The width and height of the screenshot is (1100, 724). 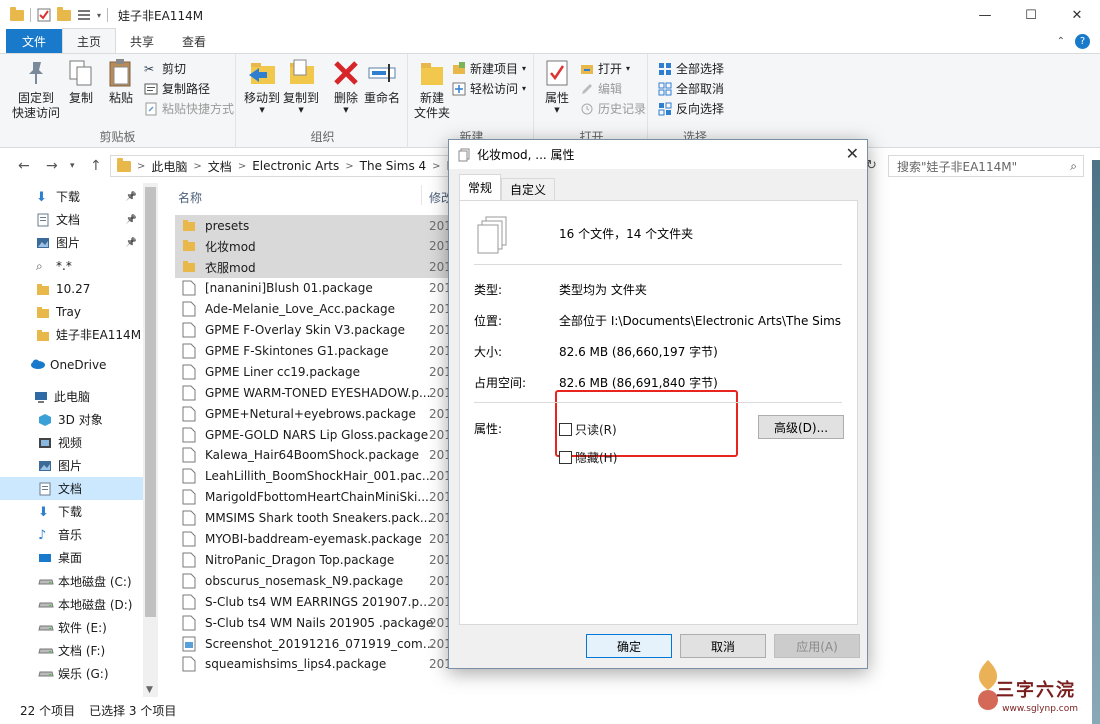 What do you see at coordinates (262, 86) in the screenshot?
I see `move-to-button: 移动到 ▼` at bounding box center [262, 86].